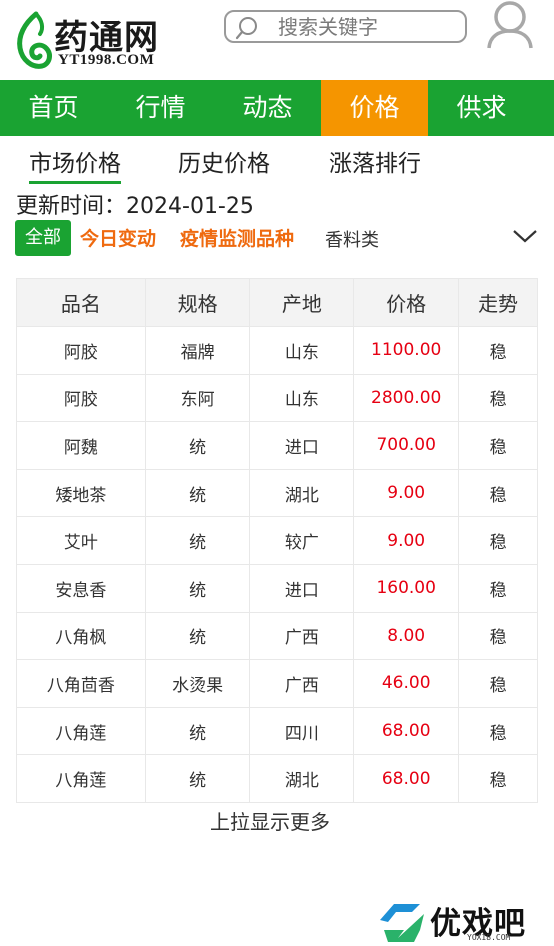  I want to click on table-row: 八角莲 统 湖北 68.00 稳, so click(277, 778).